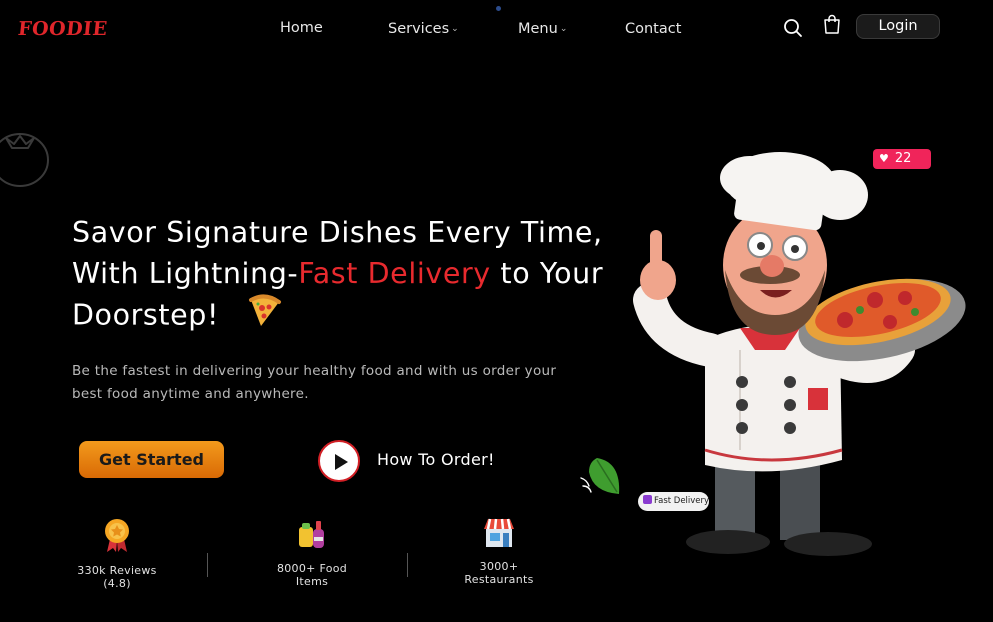 The height and width of the screenshot is (622, 993). What do you see at coordinates (898, 26) in the screenshot?
I see `login-button: Login` at bounding box center [898, 26].